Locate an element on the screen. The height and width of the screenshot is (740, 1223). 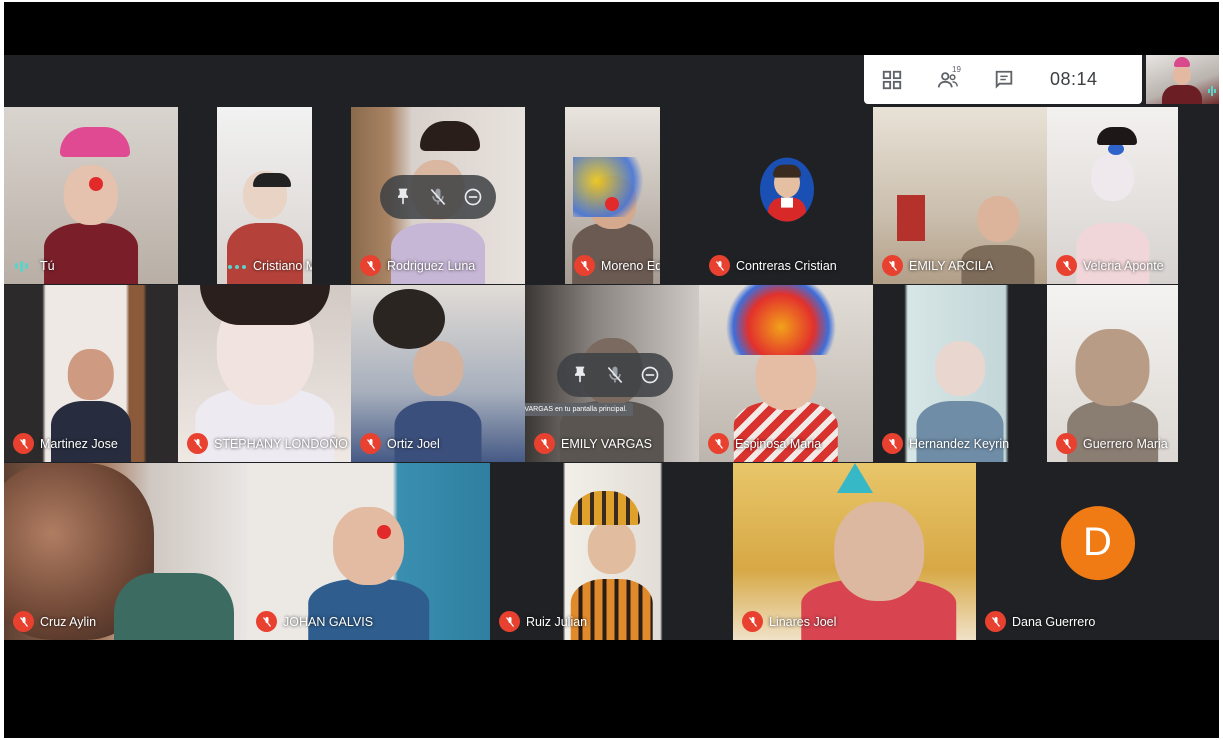
participant-tile: Moreno Edwin is located at coordinates (612, 195).